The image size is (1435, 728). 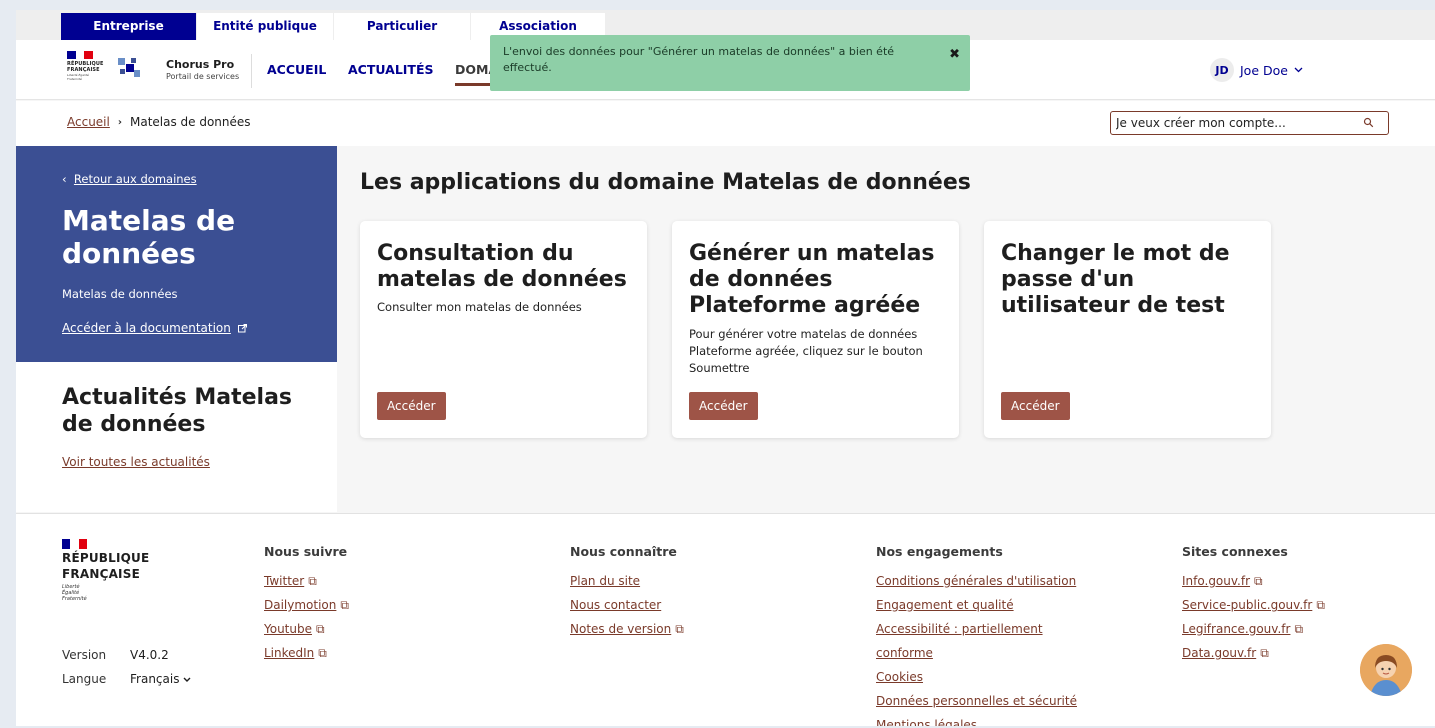 What do you see at coordinates (306, 551) in the screenshot?
I see `footer-col-title: Nous suivre` at bounding box center [306, 551].